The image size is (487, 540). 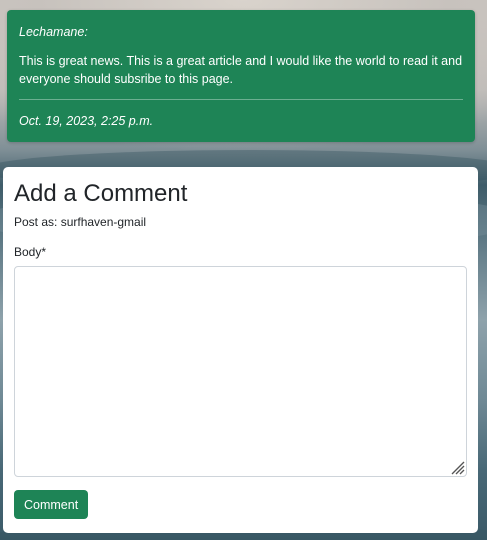 I want to click on comment-date: Oct. 19, 2023, 2:25 p.m., so click(x=86, y=121).